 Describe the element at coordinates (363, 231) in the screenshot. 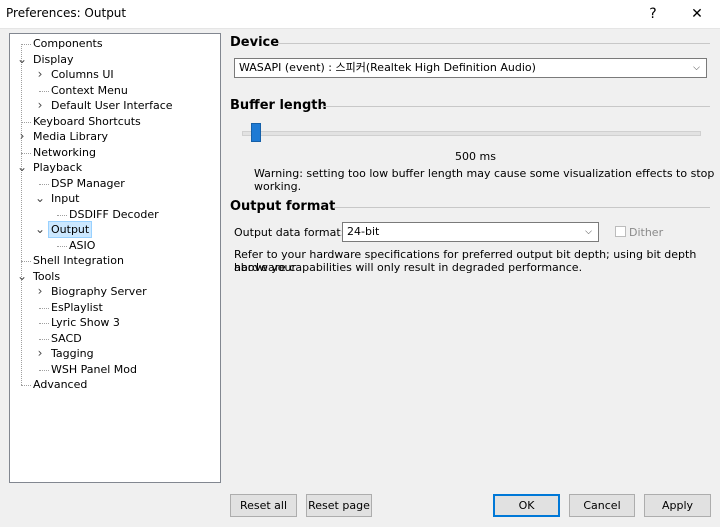

I see `output-format-value: 24-bit` at that location.